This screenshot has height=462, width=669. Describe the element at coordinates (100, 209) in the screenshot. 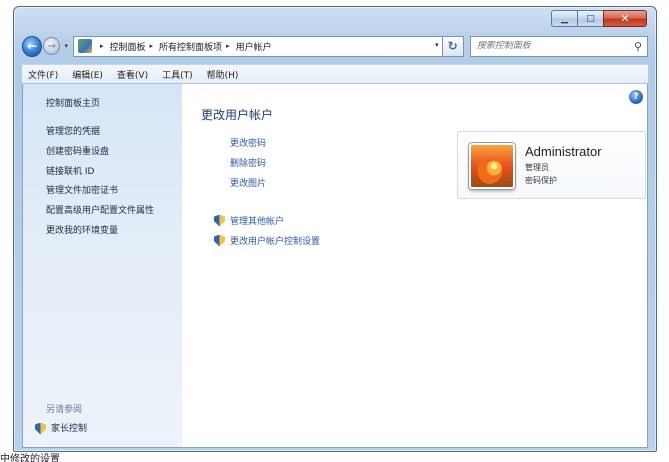

I see `sidebar-item-advanced-profile: 配置高级用户配置文件属性` at that location.